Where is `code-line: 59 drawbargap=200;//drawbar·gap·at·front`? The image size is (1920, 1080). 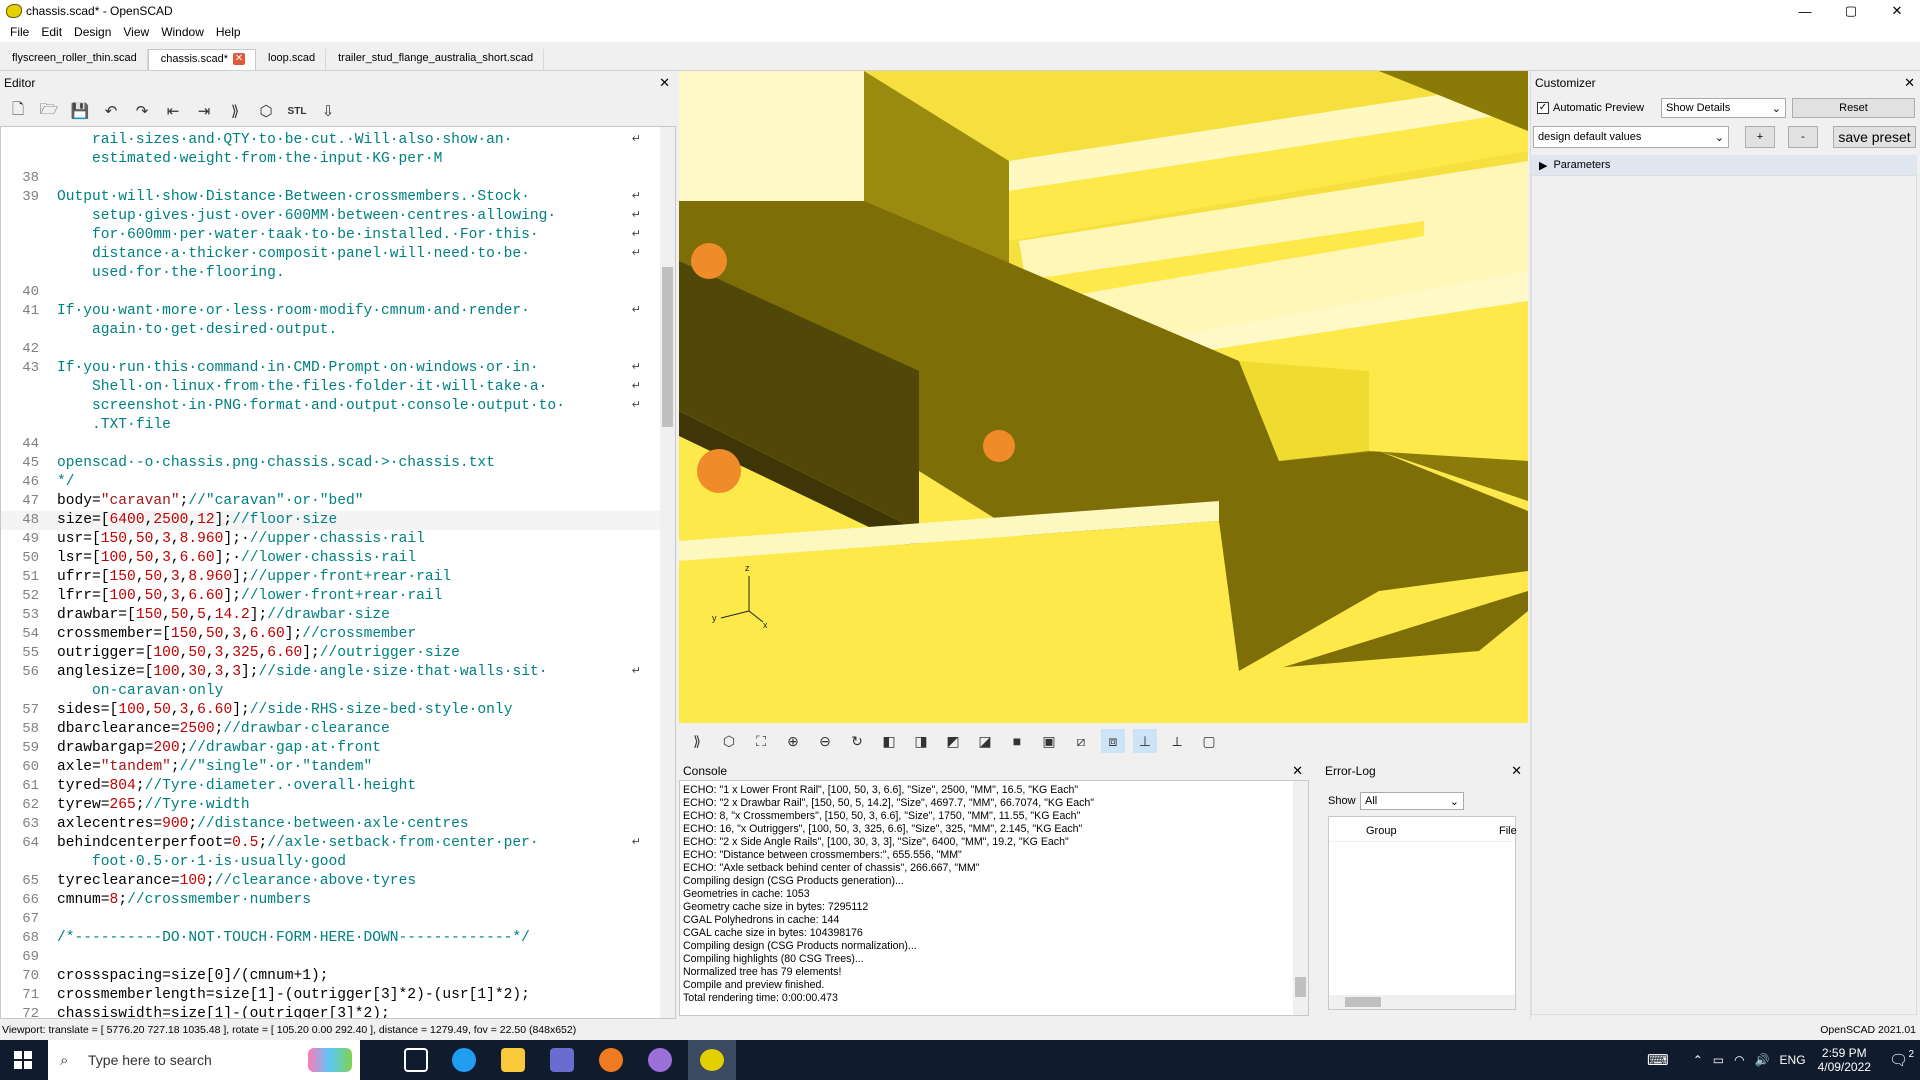 code-line: 59 drawbargap=200;//drawbar·gap·at·front is located at coordinates (331, 748).